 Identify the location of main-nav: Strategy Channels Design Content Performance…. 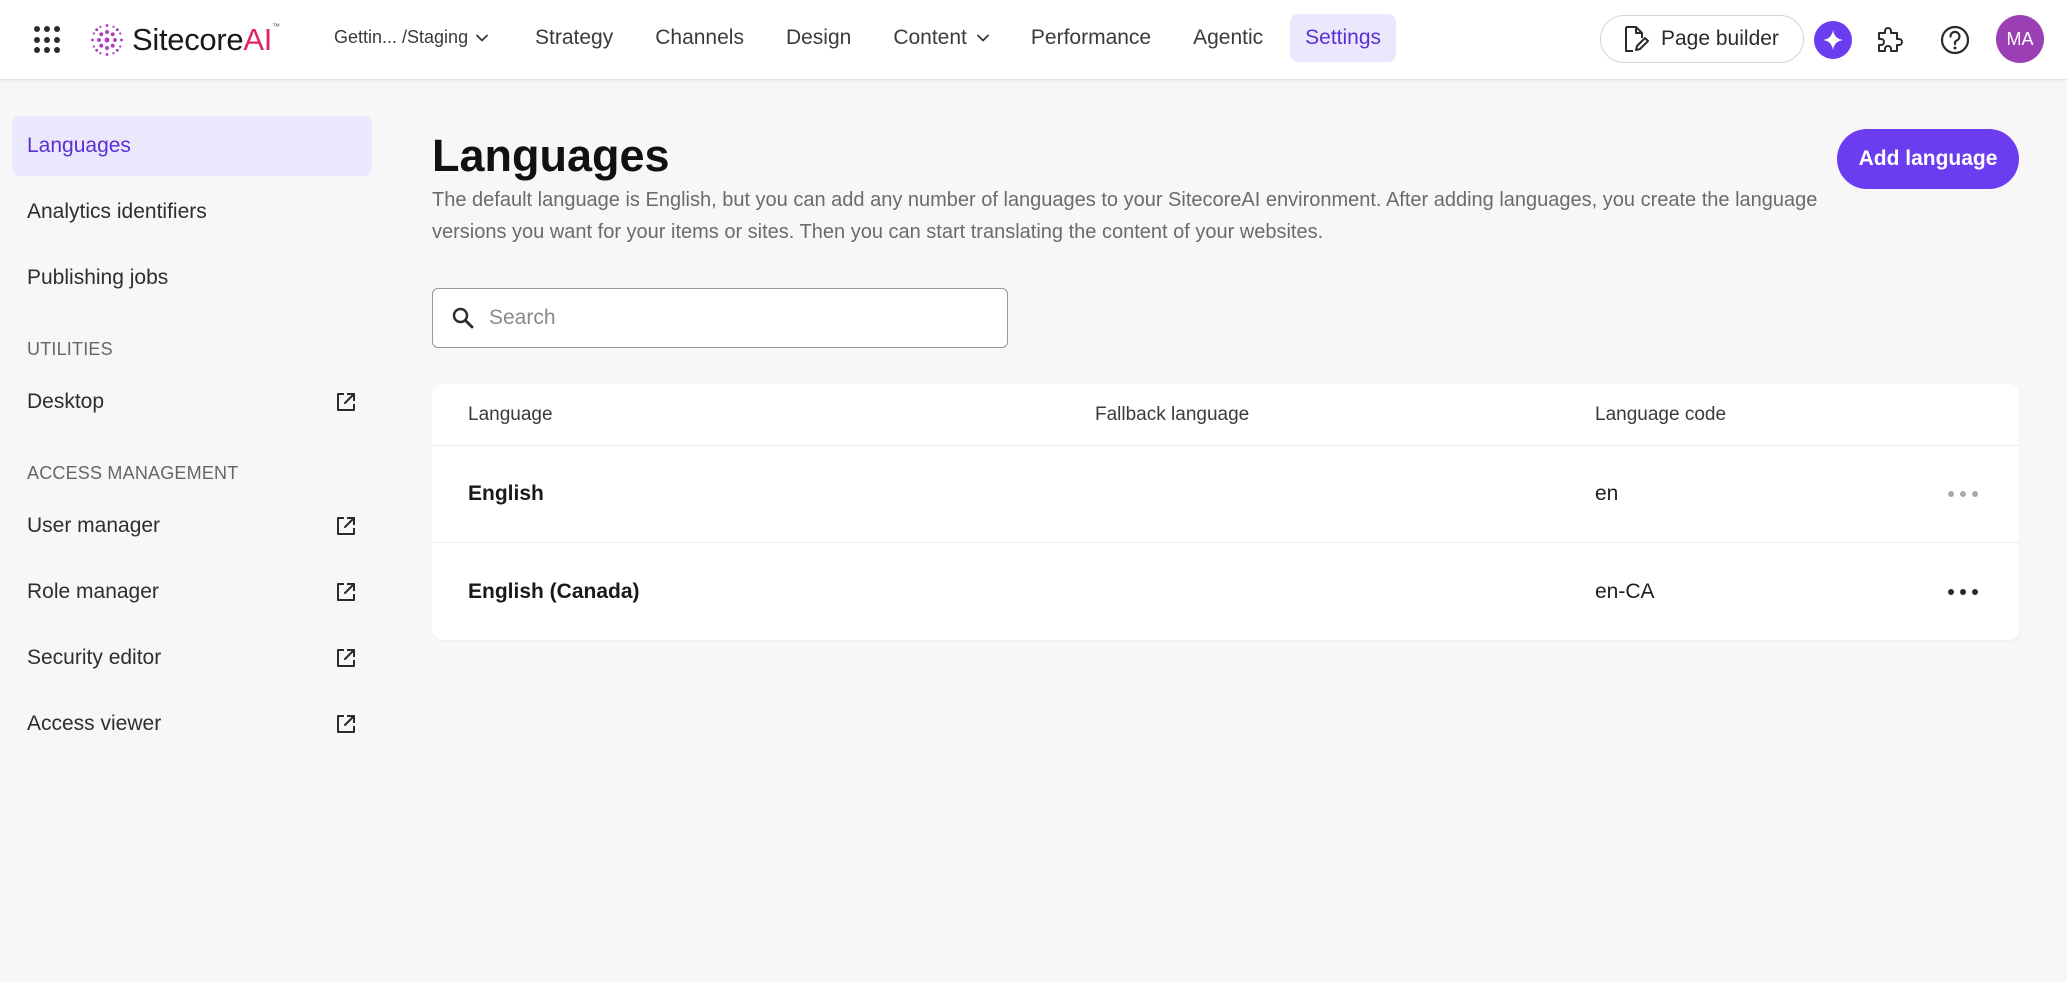
(964, 38).